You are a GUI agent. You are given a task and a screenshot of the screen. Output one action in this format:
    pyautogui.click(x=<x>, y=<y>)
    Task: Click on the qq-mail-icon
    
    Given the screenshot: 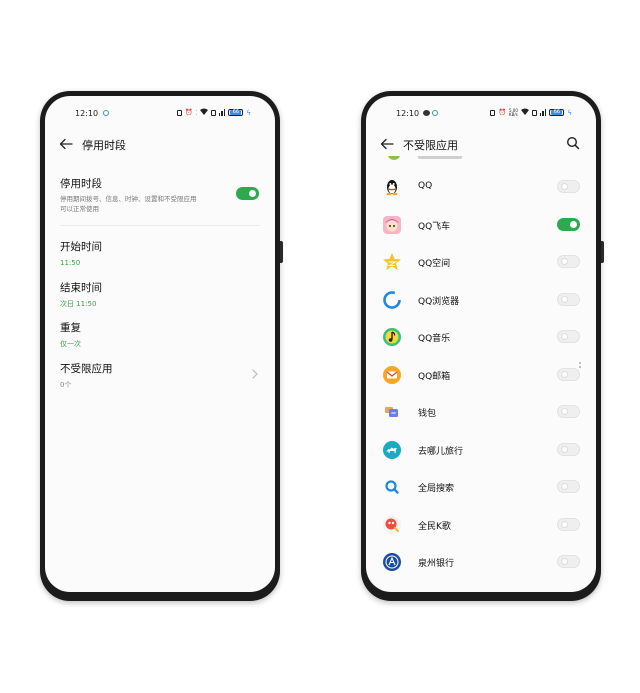 What is the action you would take?
    pyautogui.click(x=392, y=375)
    